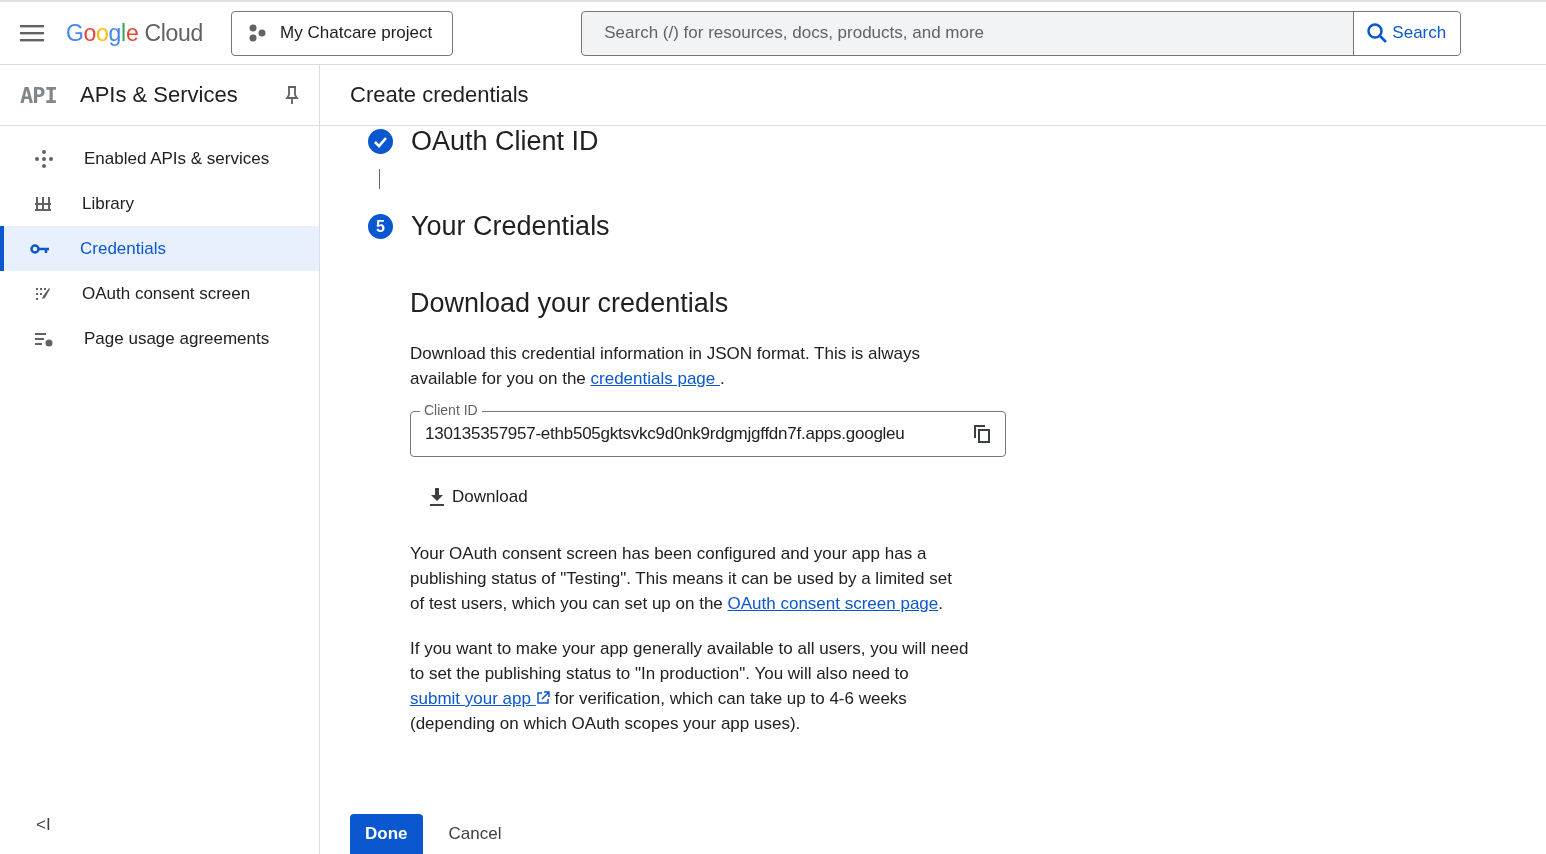  I want to click on search-button: Search, so click(1407, 33).